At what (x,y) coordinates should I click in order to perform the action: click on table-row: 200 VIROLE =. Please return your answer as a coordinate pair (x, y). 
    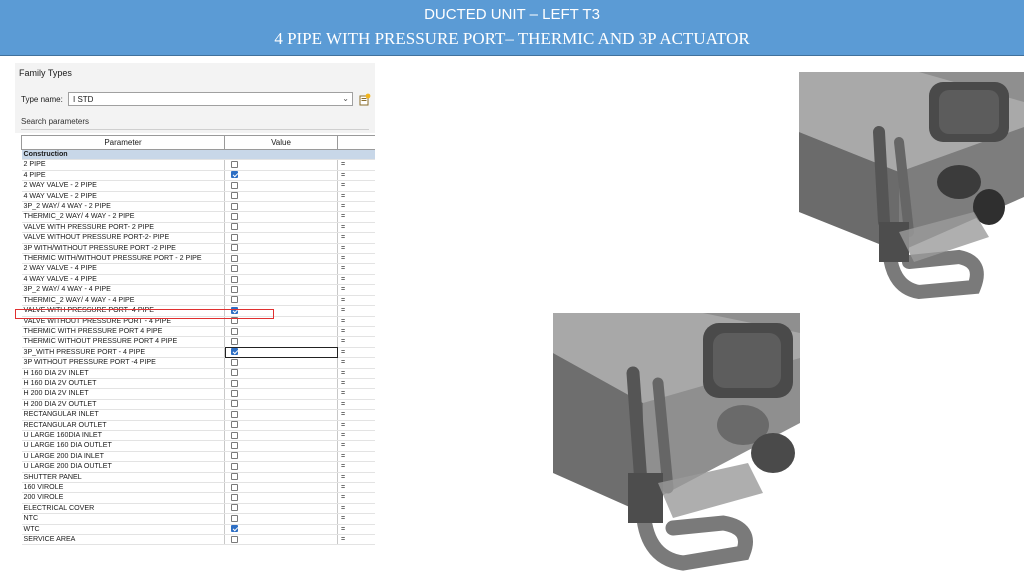
    Looking at the image, I should click on (198, 498).